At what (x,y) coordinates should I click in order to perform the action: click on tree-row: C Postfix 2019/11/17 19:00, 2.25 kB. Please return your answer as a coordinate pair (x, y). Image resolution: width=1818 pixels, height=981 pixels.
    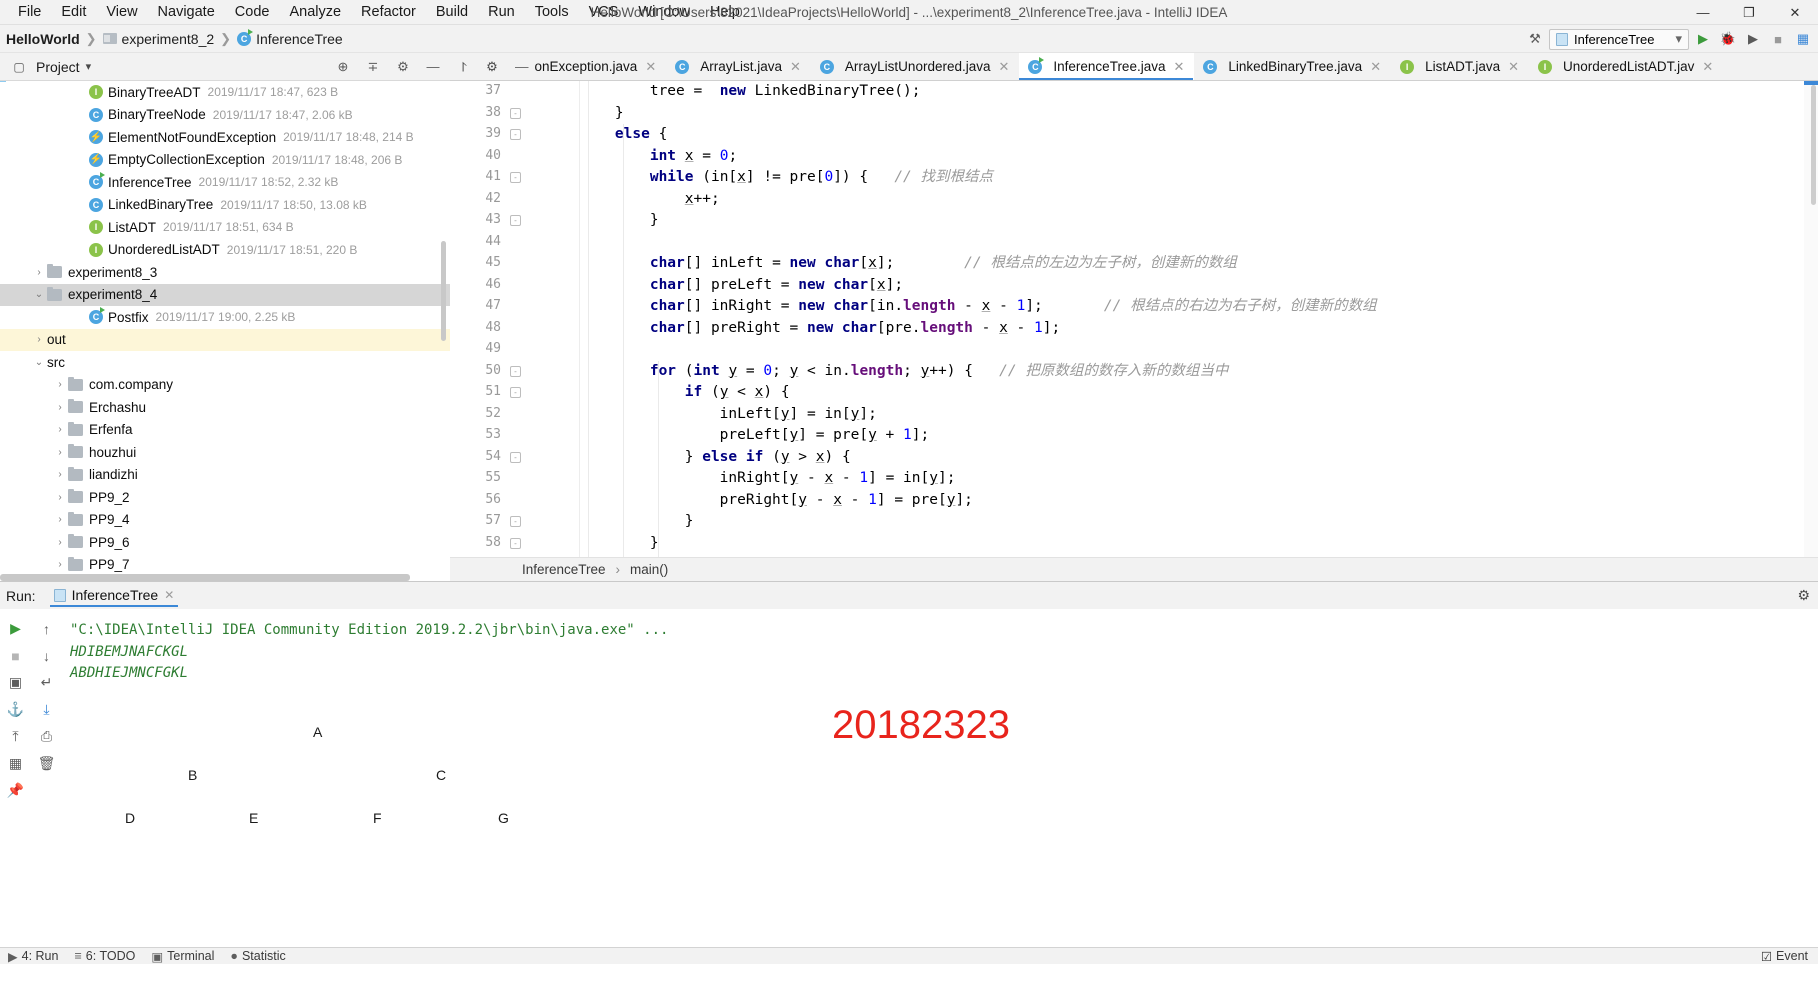
    Looking at the image, I should click on (225, 317).